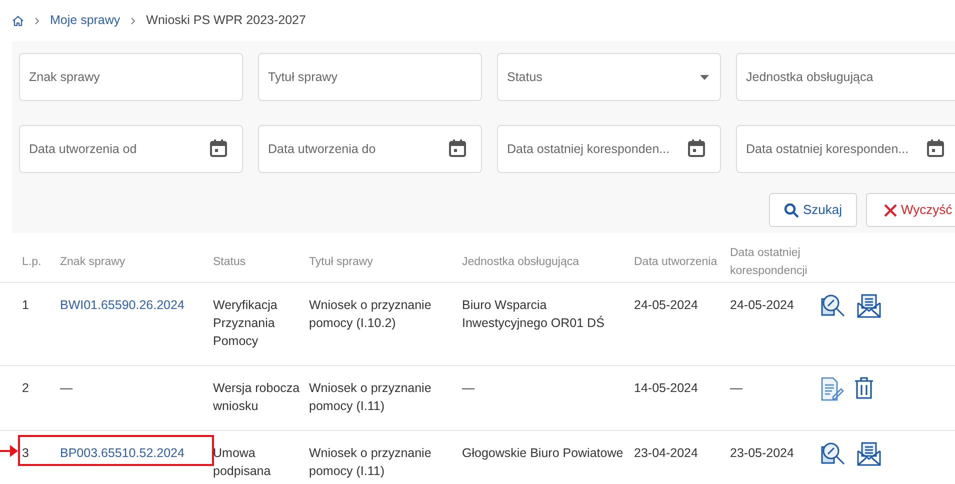  I want to click on table-cell-text: Wersja robocza wniosku, so click(257, 397).